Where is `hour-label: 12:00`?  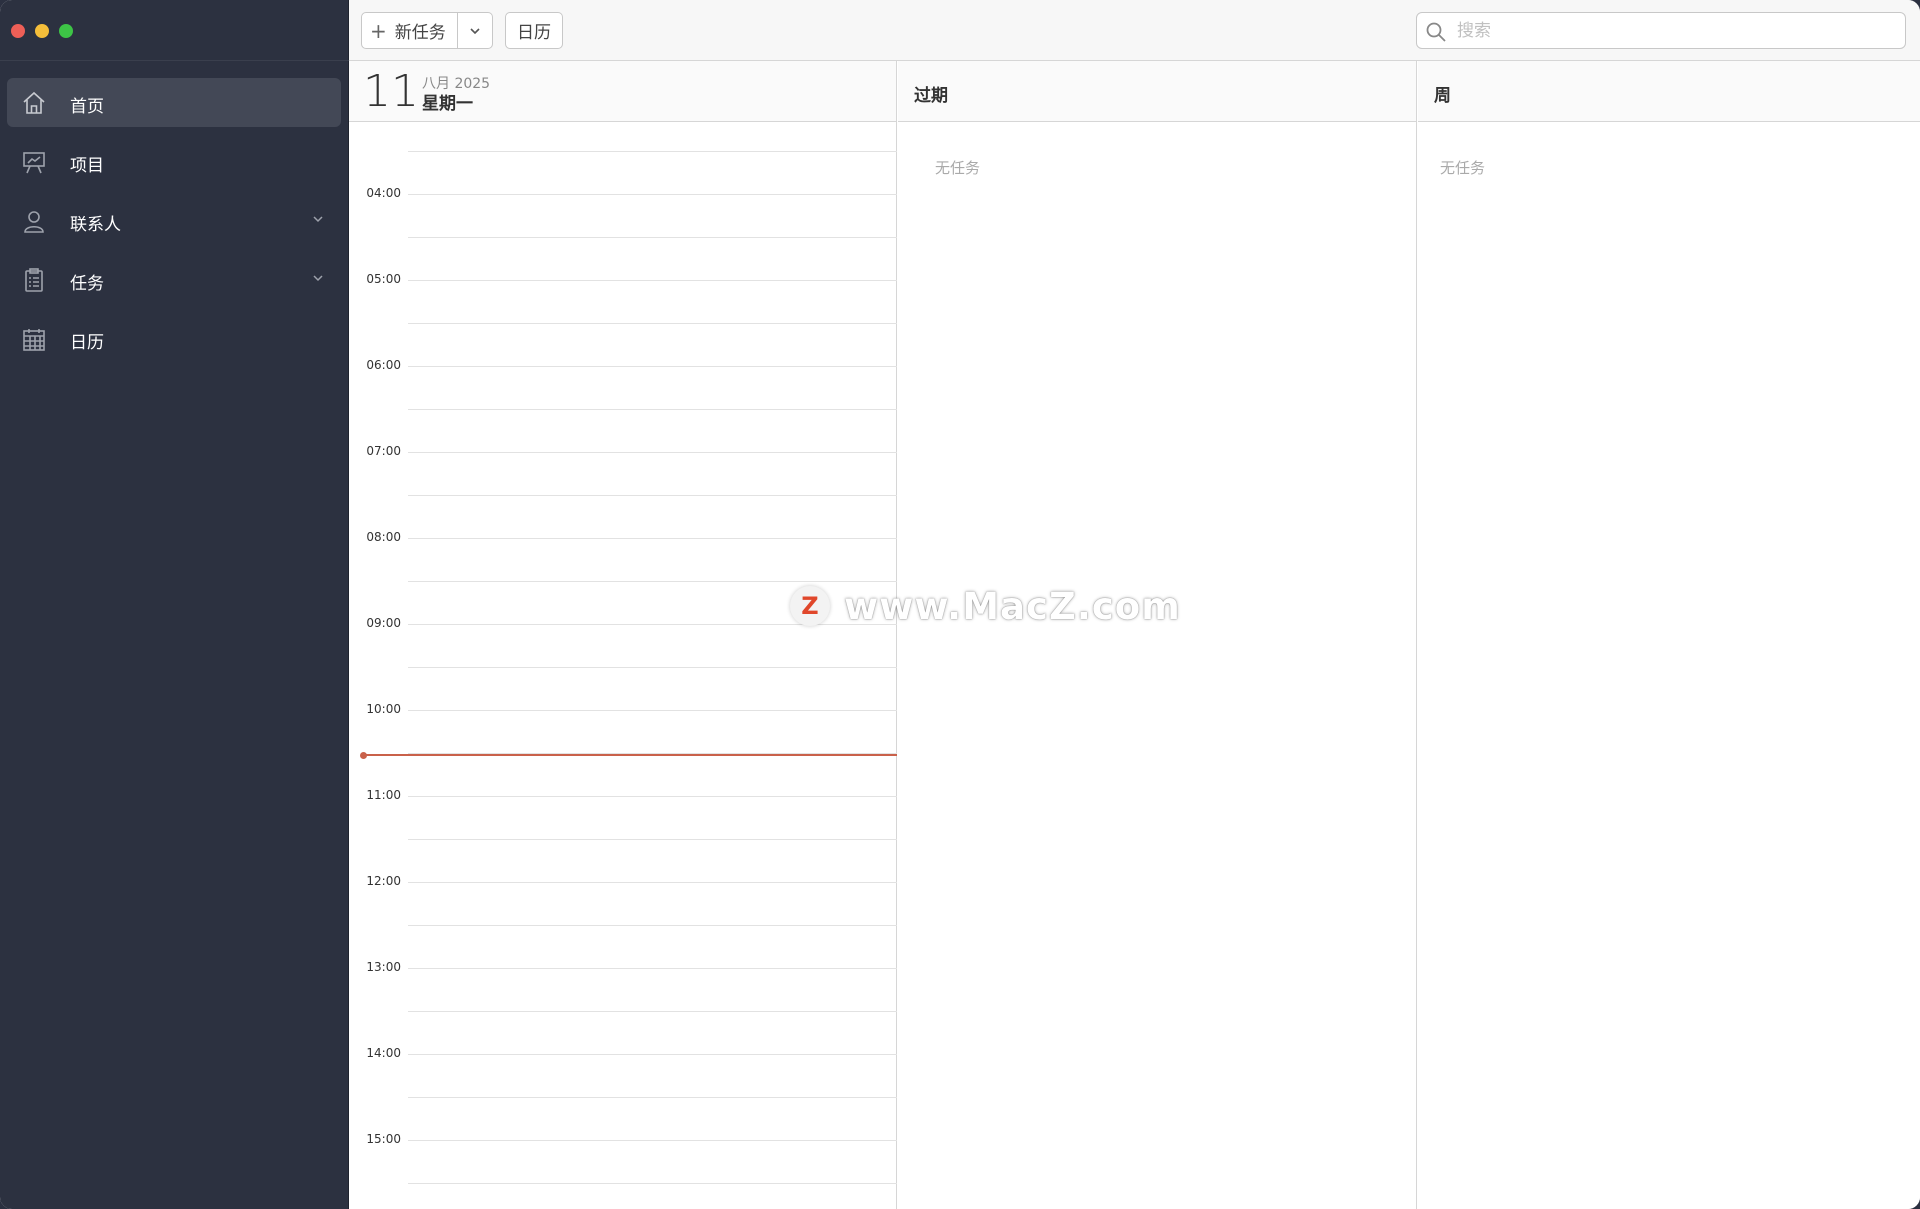 hour-label: 12:00 is located at coordinates (383, 881).